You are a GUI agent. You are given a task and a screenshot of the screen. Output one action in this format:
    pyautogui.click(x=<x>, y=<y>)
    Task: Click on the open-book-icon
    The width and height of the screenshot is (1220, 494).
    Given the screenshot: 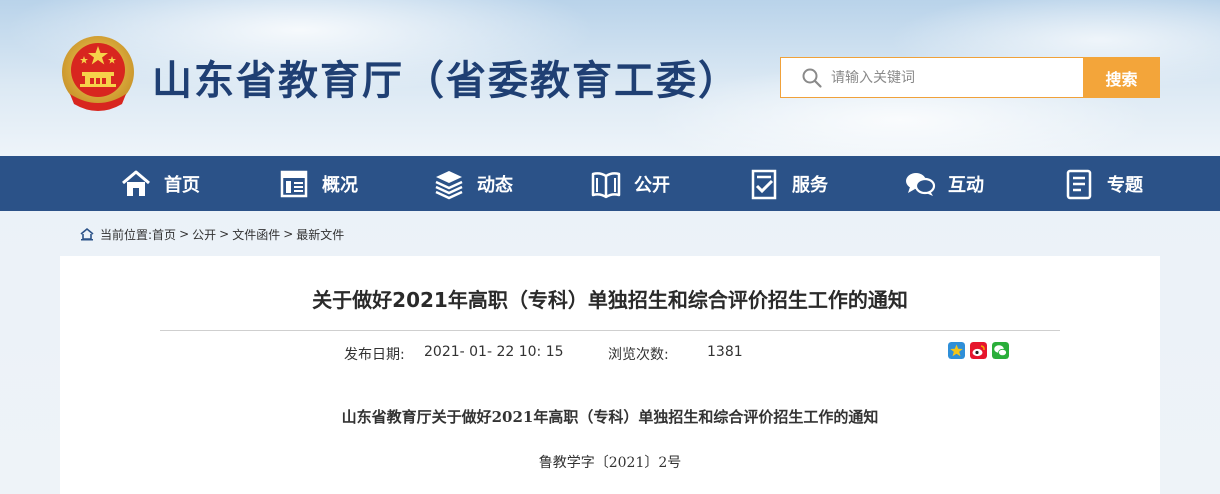 What is the action you would take?
    pyautogui.click(x=606, y=184)
    